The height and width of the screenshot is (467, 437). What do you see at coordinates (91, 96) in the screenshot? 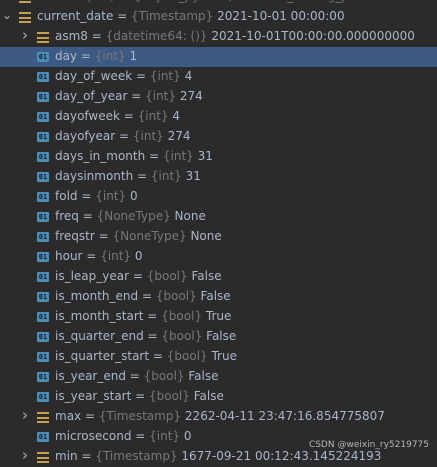
I see `variable-name: day_of_year` at bounding box center [91, 96].